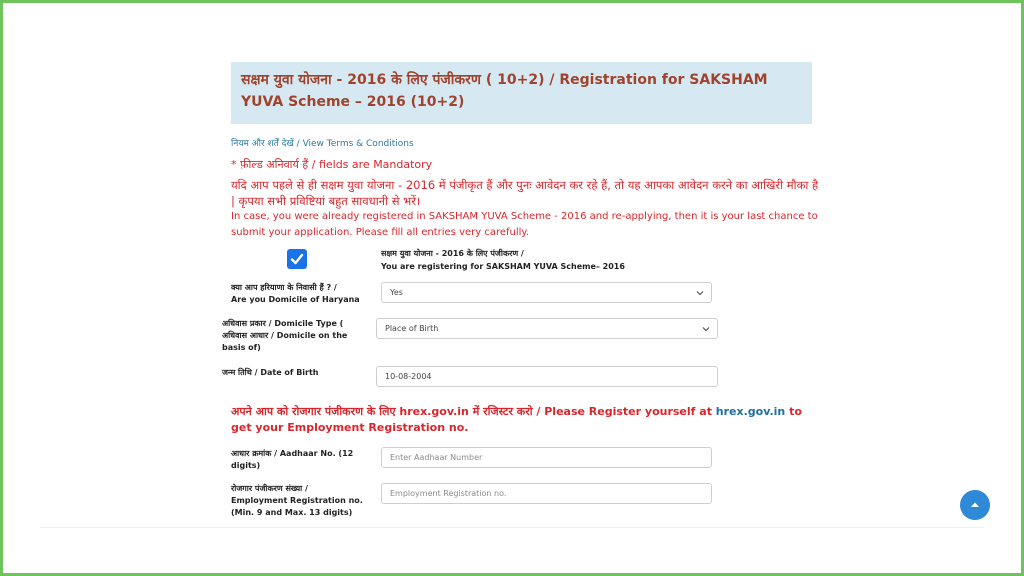  I want to click on domicile-type-select-value: Place of Birth, so click(412, 328).